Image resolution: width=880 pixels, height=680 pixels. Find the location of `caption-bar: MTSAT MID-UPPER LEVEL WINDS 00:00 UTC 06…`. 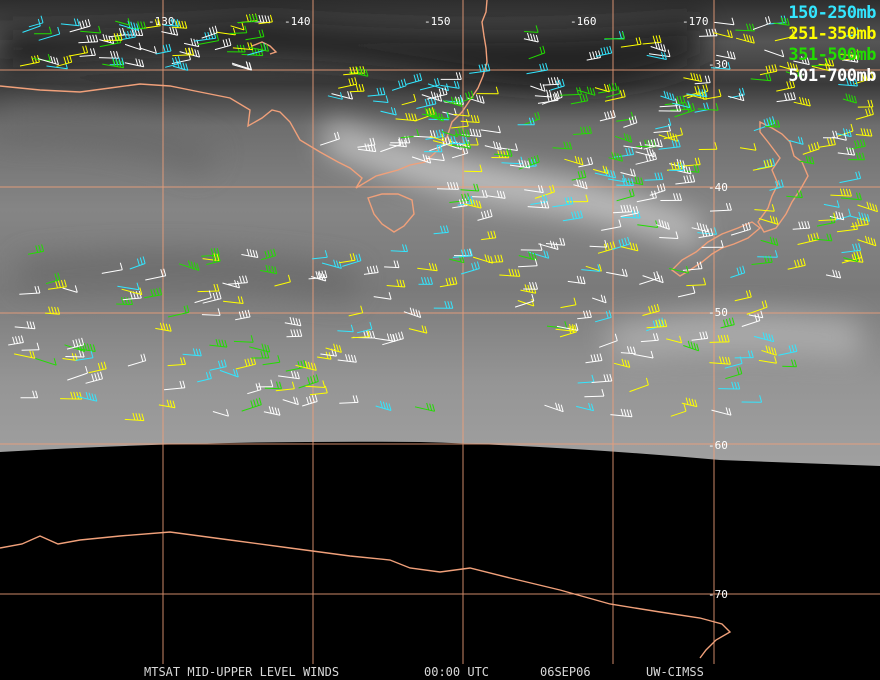

caption-bar: MTSAT MID-UPPER LEVEL WINDS 00:00 UTC 06… is located at coordinates (440, 672).